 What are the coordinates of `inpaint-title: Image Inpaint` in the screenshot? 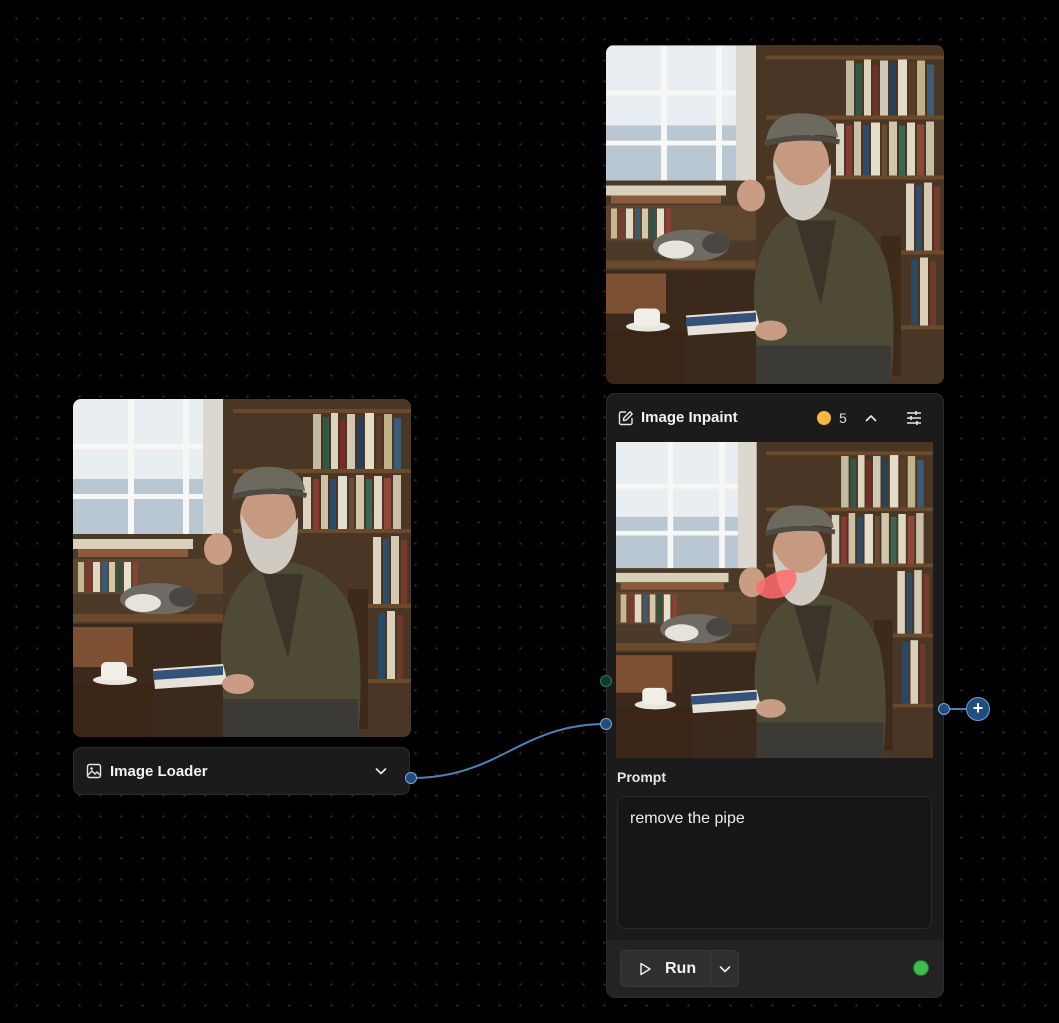 It's located at (689, 417).